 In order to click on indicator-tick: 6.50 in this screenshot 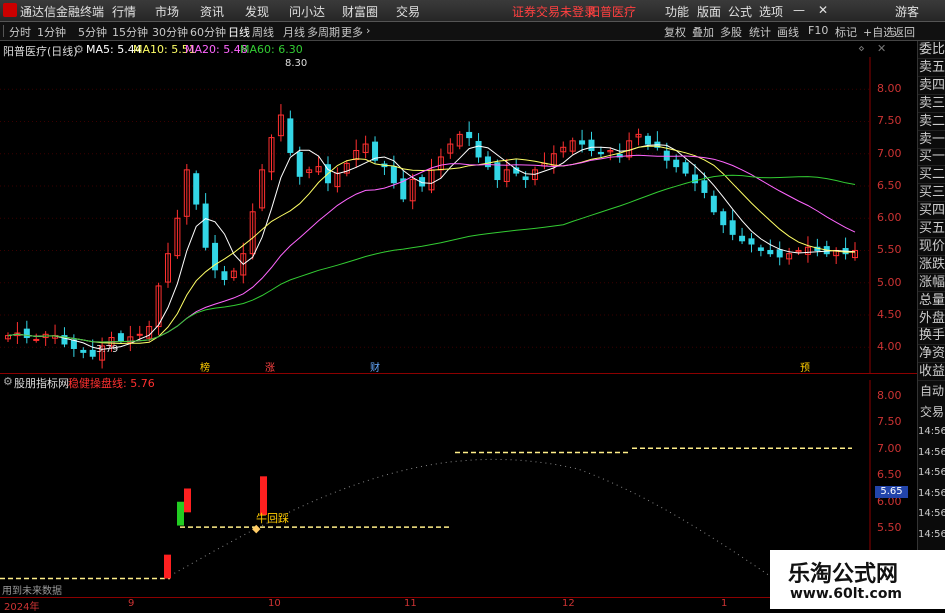, I will do `click(889, 475)`.